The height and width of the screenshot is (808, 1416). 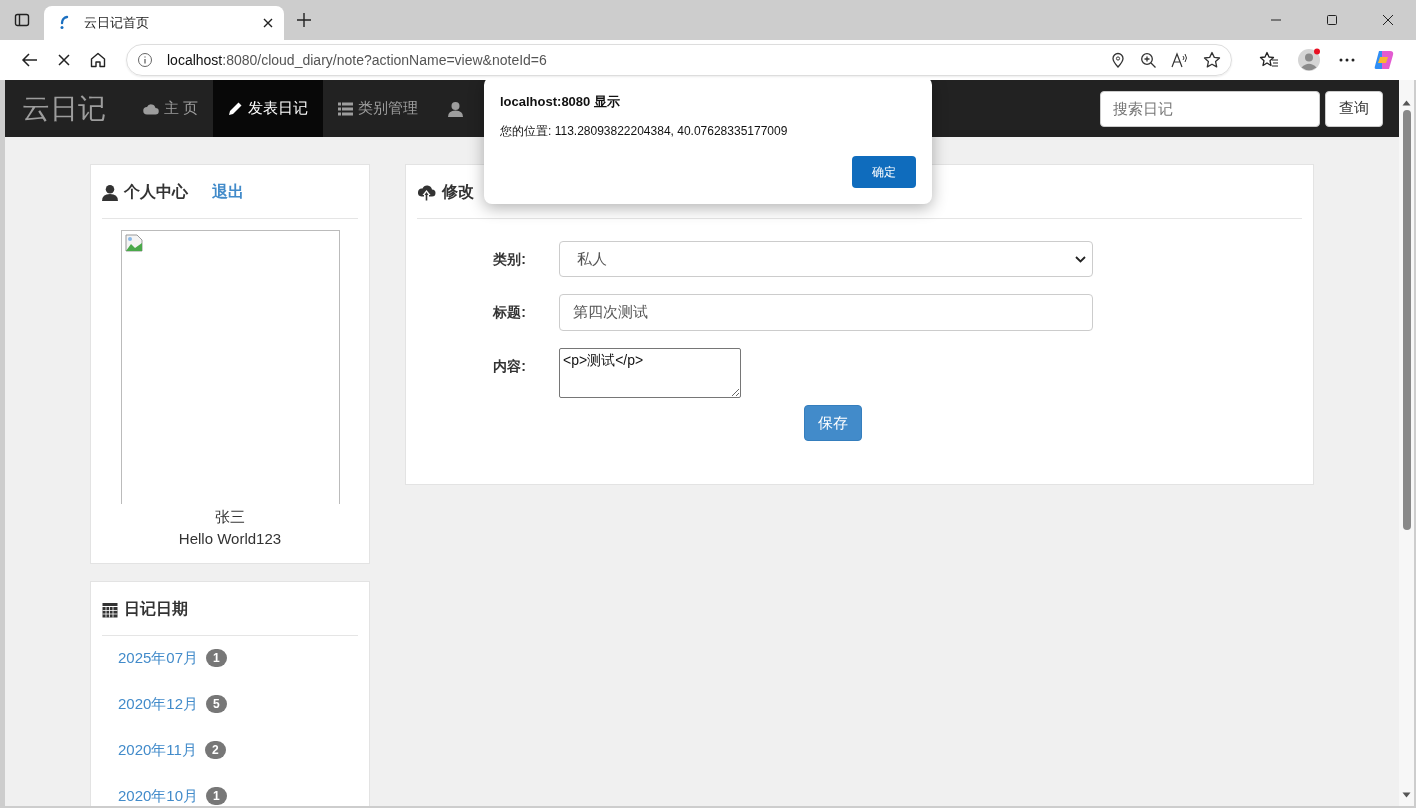 I want to click on browser-tab: 云日记首页, so click(x=164, y=23).